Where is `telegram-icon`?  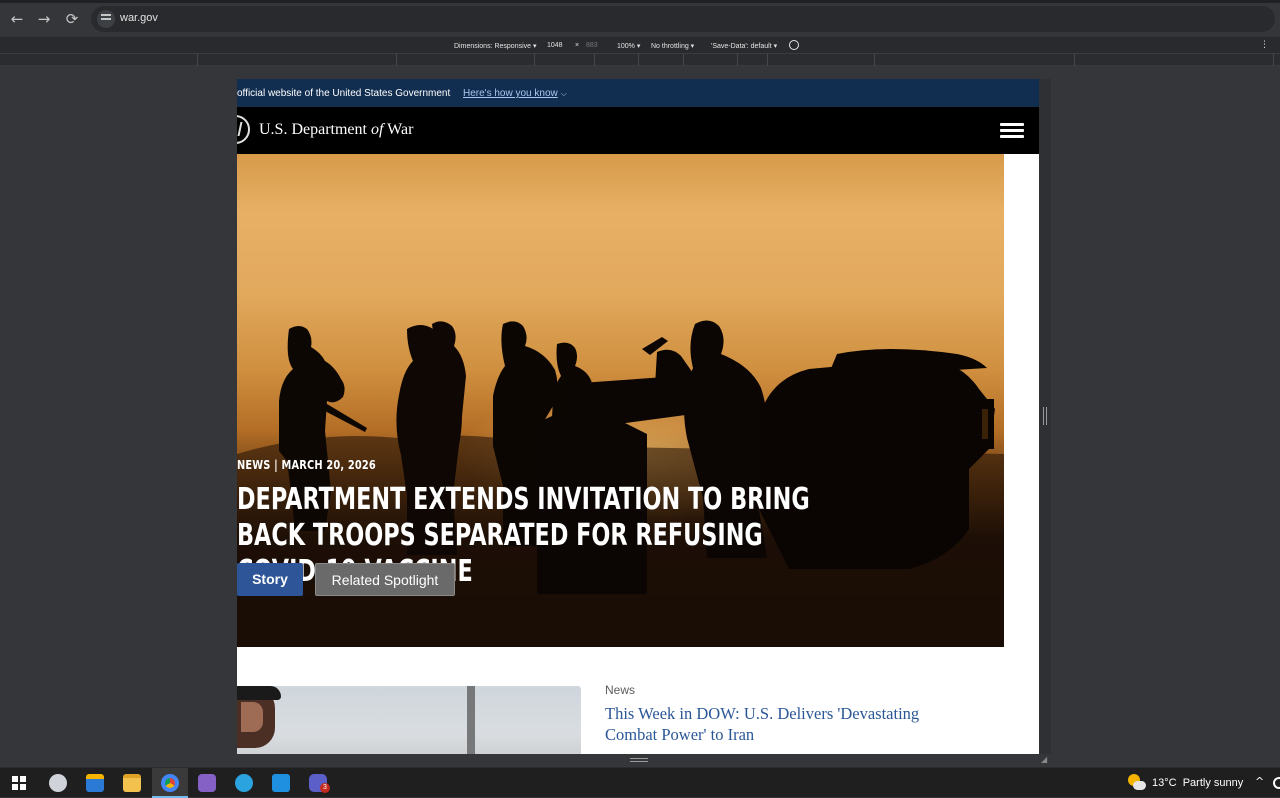
telegram-icon is located at coordinates (244, 783).